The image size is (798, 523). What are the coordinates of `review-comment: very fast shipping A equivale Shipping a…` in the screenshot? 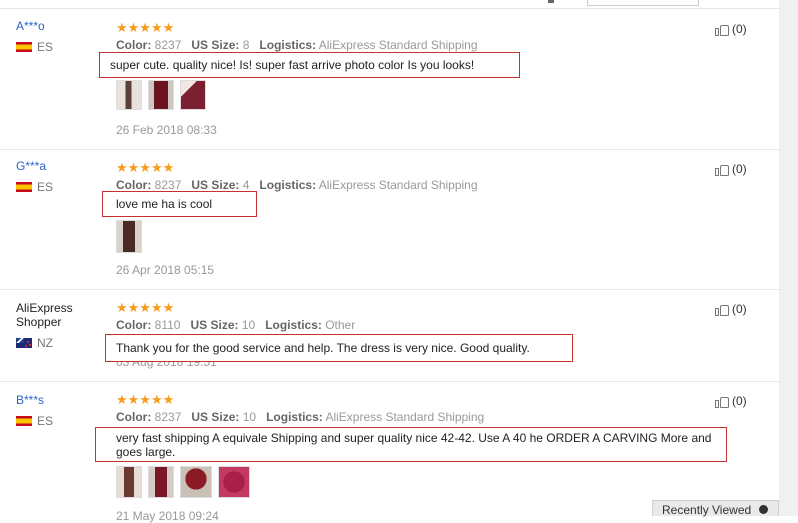 It's located at (411, 444).